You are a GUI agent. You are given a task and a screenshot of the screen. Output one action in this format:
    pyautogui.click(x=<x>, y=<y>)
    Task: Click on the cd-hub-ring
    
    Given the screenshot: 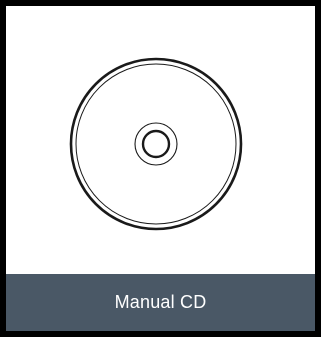 What is the action you would take?
    pyautogui.click(x=156, y=144)
    